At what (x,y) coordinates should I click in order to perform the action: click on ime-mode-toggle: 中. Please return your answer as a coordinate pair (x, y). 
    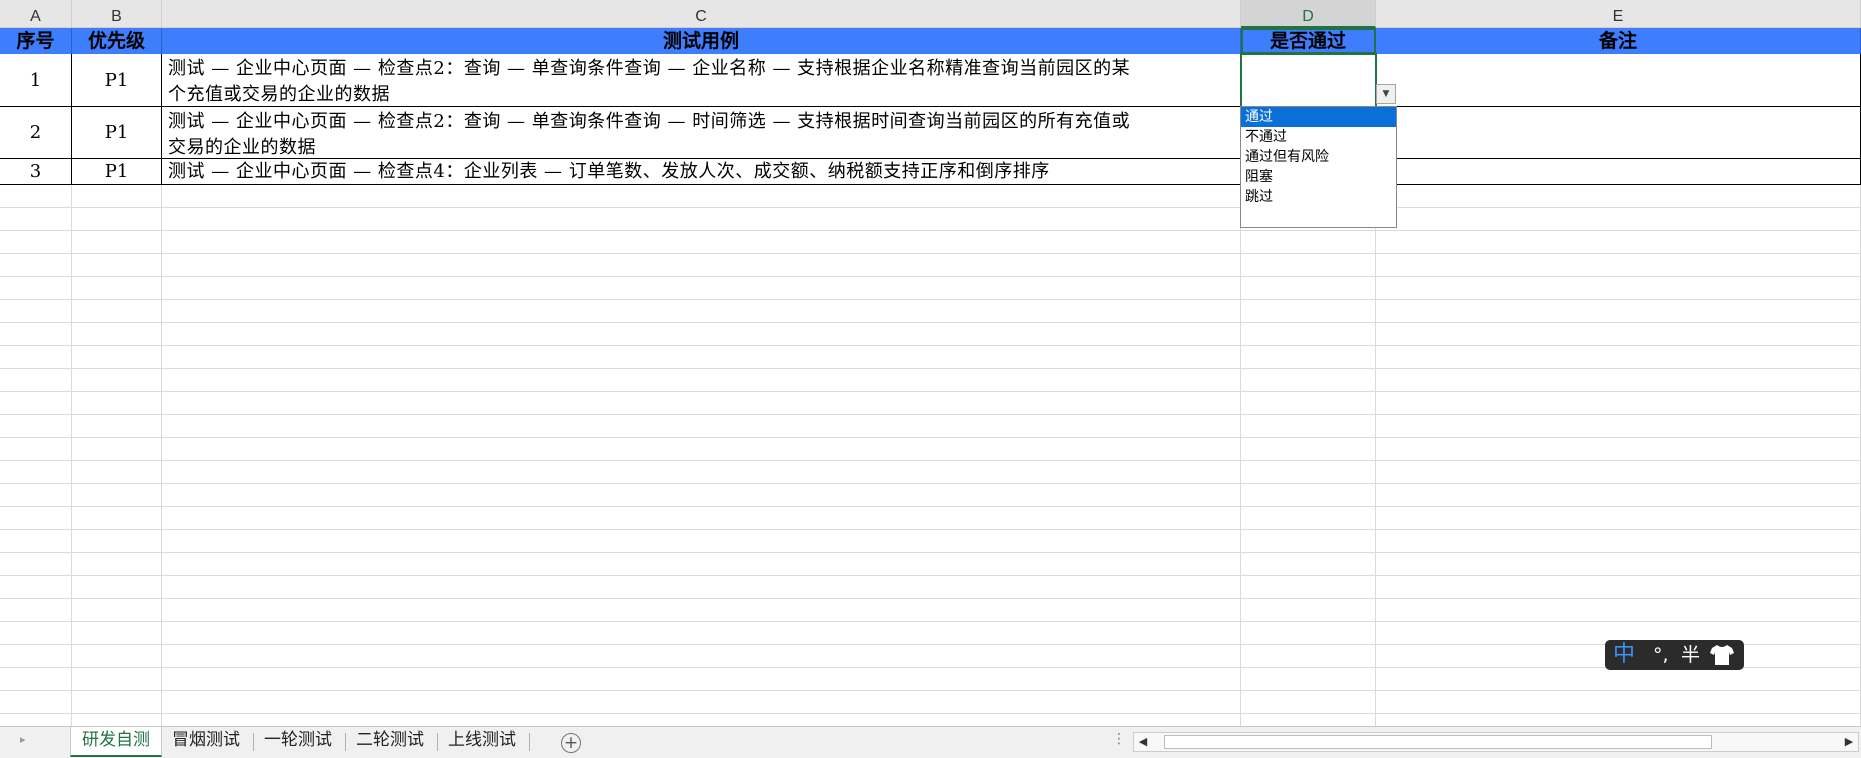
    Looking at the image, I should click on (1624, 655).